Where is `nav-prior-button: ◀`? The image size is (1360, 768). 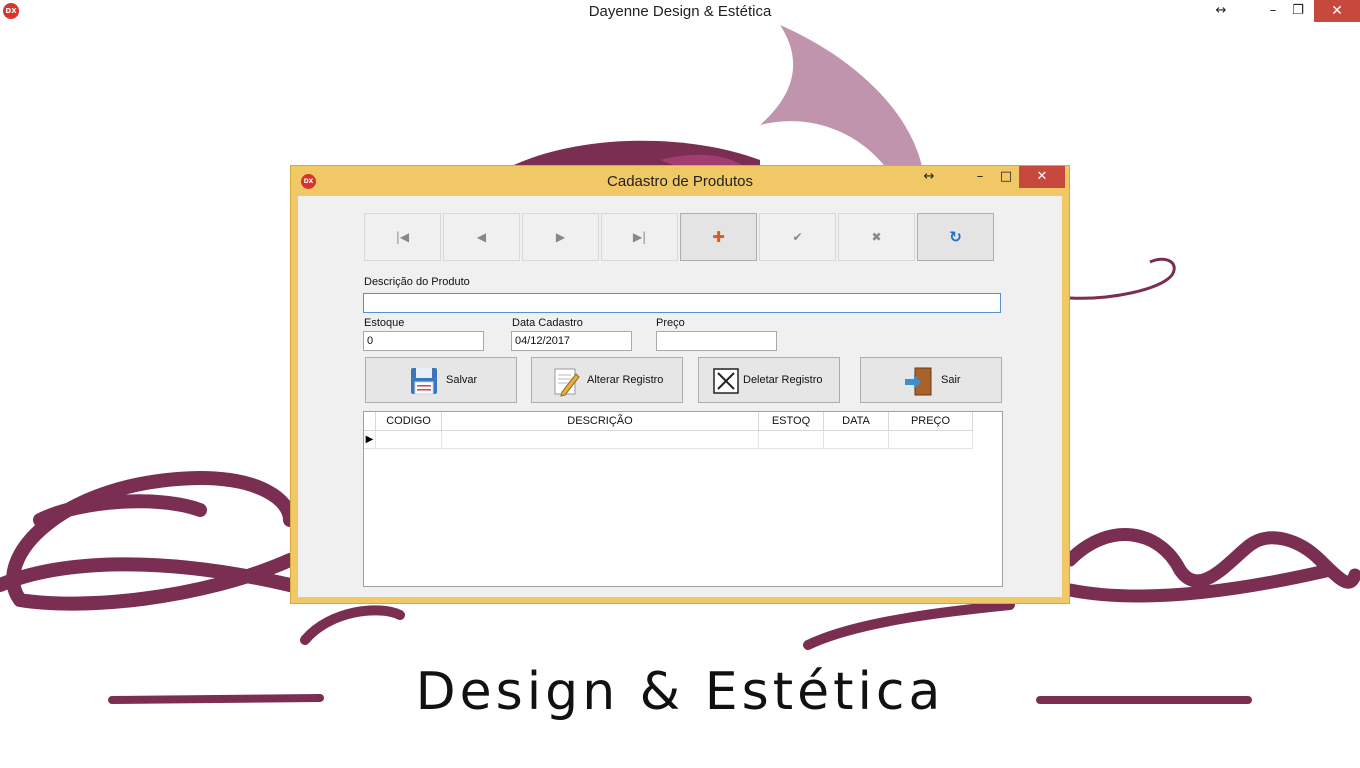
nav-prior-button: ◀ is located at coordinates (481, 237).